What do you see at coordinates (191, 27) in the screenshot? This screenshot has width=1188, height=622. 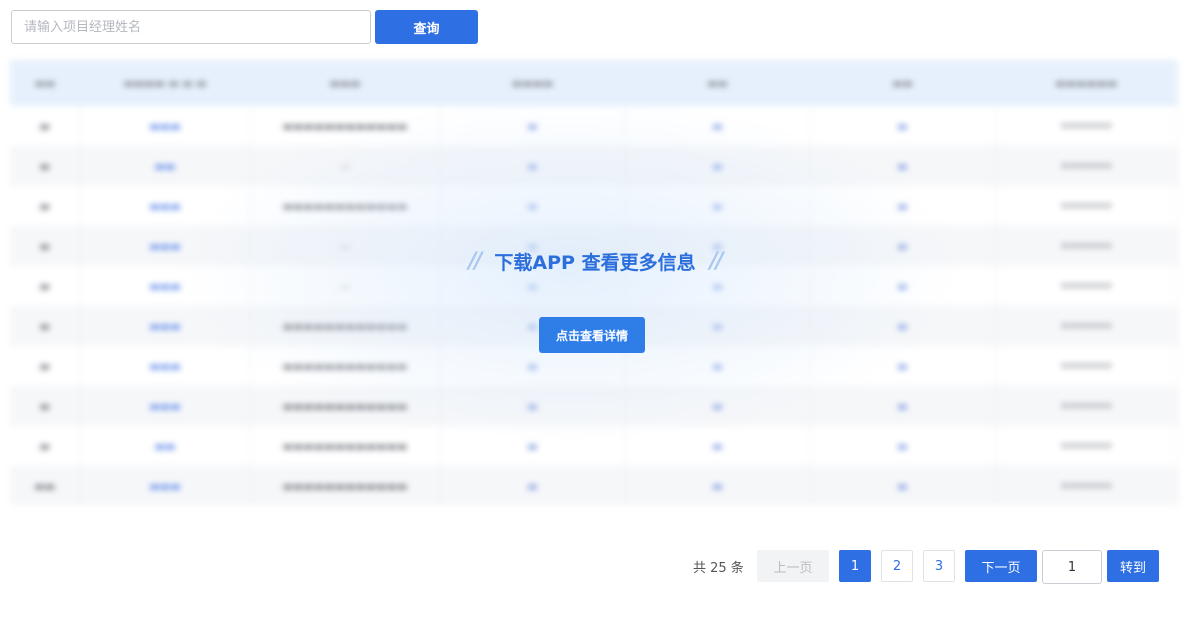 I see `search-input` at bounding box center [191, 27].